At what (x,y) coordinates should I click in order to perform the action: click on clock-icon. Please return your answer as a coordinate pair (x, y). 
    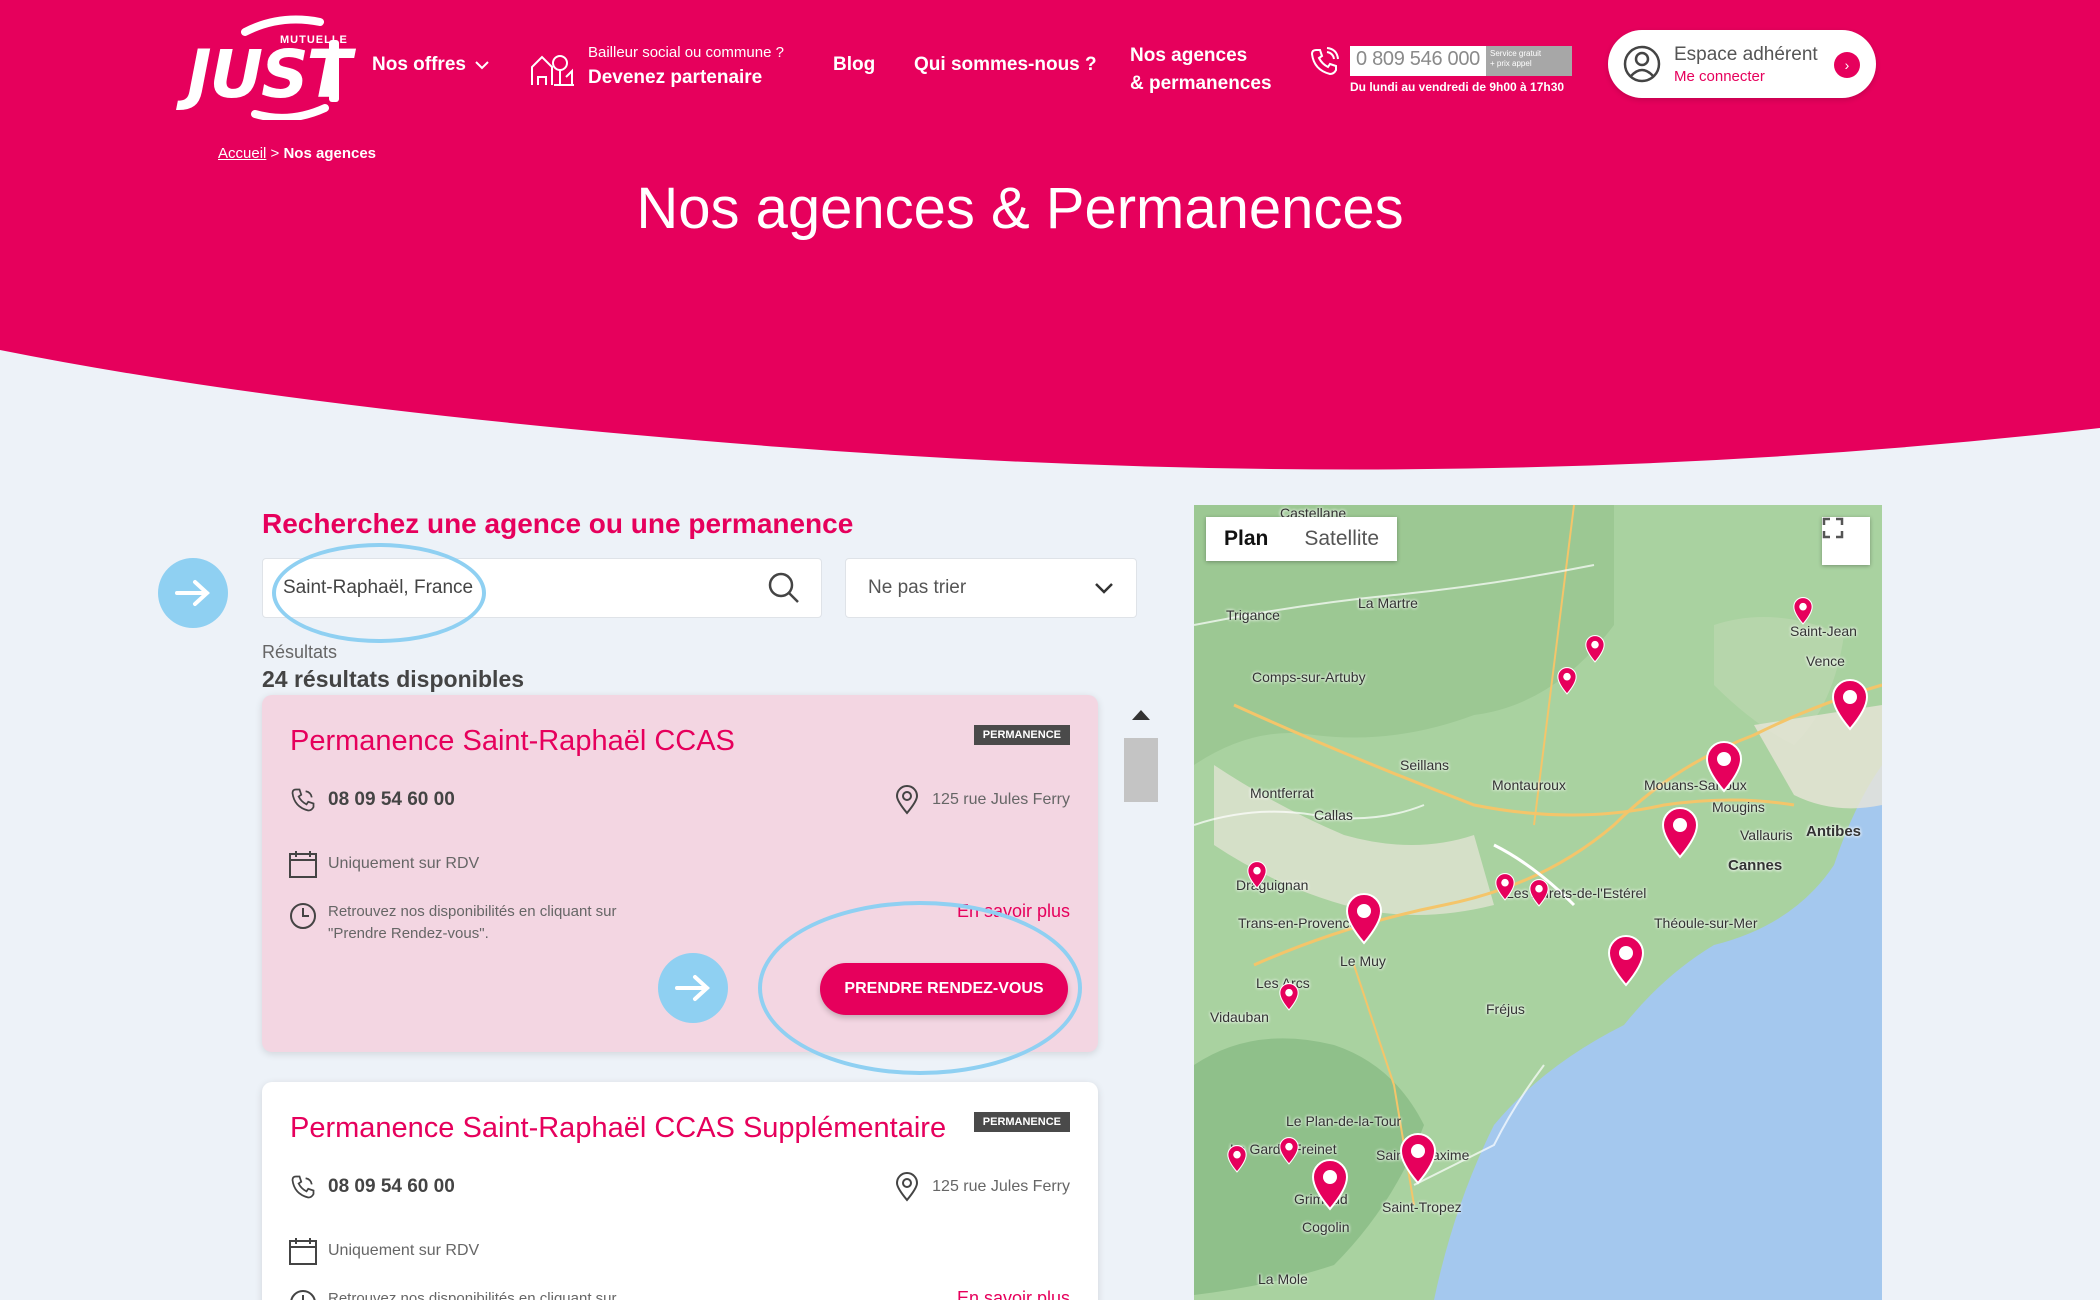
    Looking at the image, I should click on (303, 1295).